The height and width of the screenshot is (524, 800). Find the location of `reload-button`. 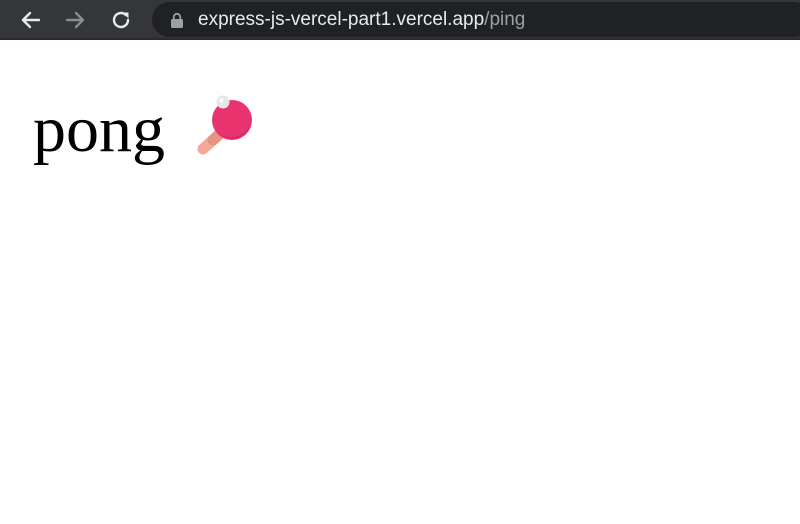

reload-button is located at coordinates (121, 20).